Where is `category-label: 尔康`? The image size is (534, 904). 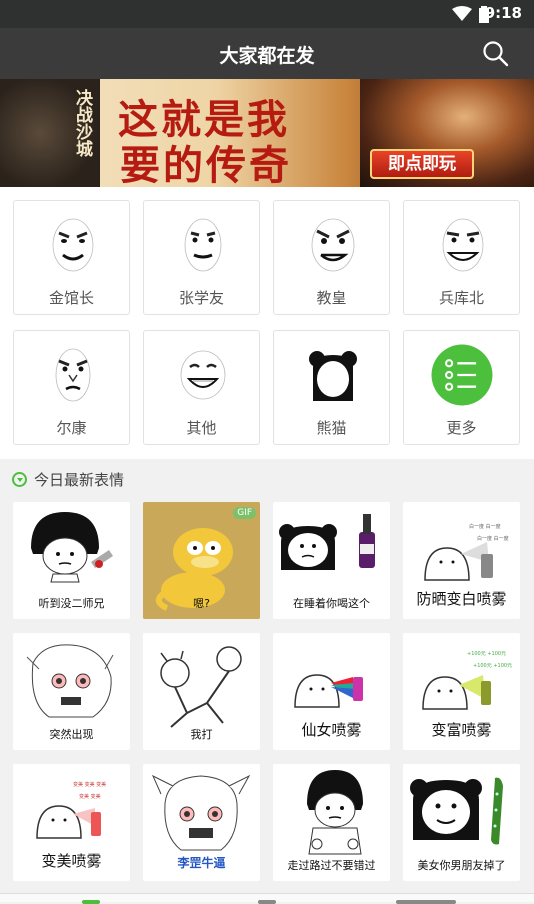 category-label: 尔康 is located at coordinates (71, 428).